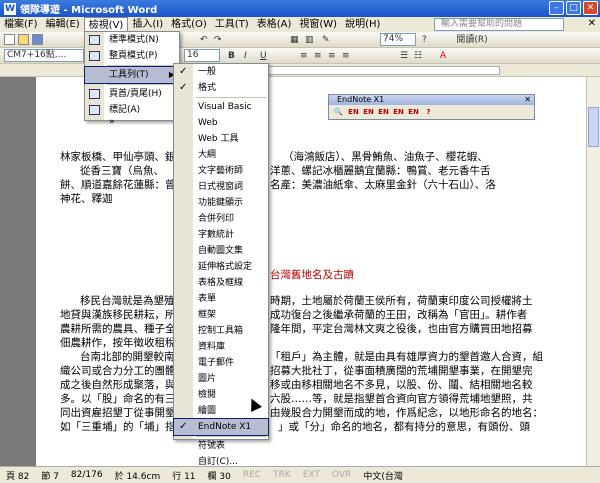 This screenshot has height=483, width=600. I want to click on toolbar-option-label: 框架, so click(207, 315).